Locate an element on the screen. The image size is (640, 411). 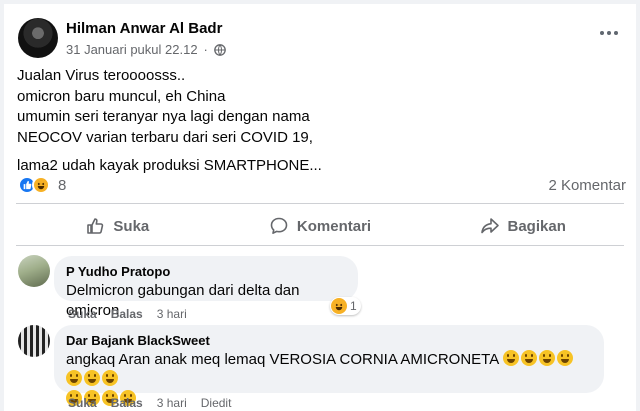
commenter-name: Dar Bajank BlackSweet is located at coordinates (329, 340).